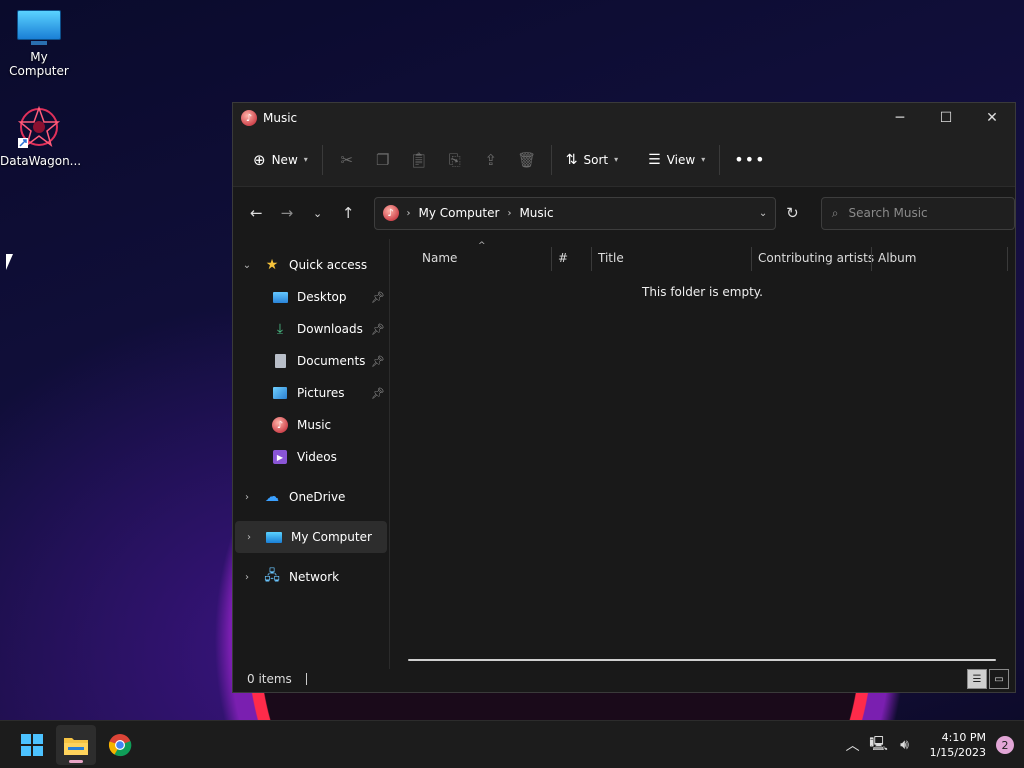 This screenshot has width=1024, height=768. I want to click on new-label: New, so click(284, 159).